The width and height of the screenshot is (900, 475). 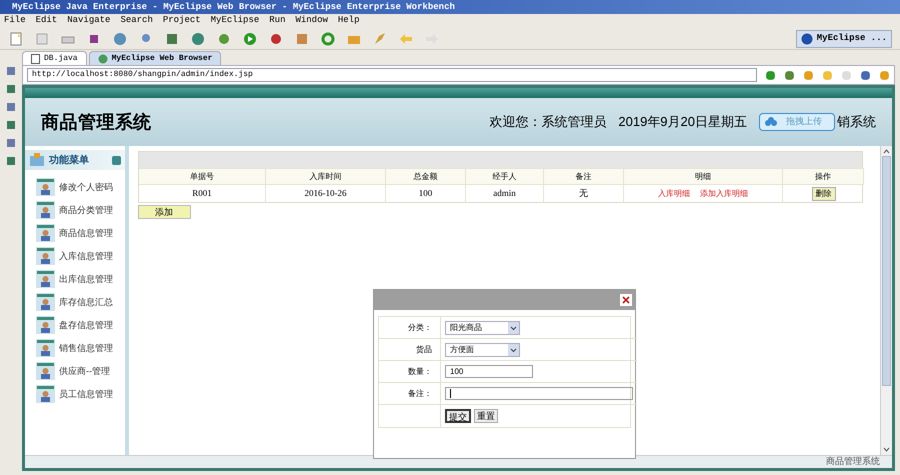 I want to click on menu-item: Edit, so click(x=47, y=21).